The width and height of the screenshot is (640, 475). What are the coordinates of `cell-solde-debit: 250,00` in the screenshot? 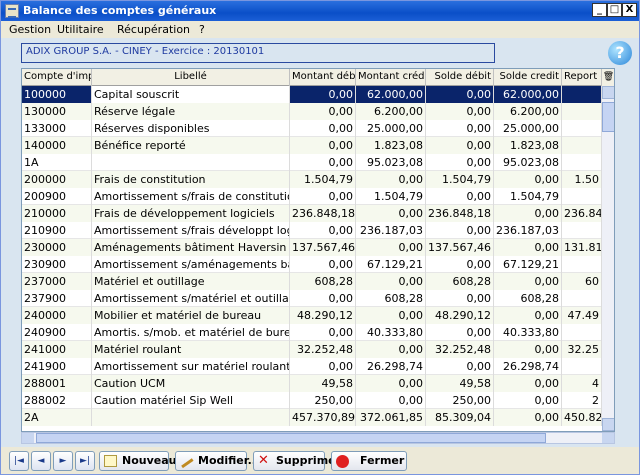 It's located at (460, 400).